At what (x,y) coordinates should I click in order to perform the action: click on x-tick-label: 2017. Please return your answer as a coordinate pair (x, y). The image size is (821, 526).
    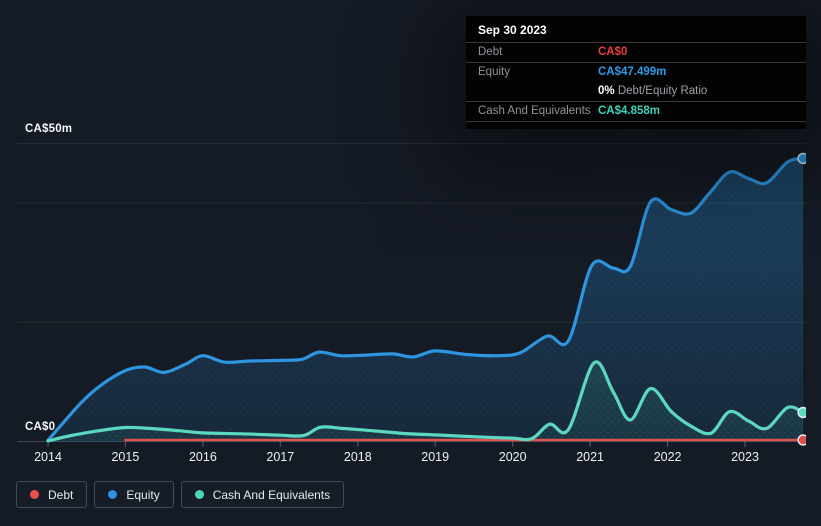
    Looking at the image, I should click on (280, 457).